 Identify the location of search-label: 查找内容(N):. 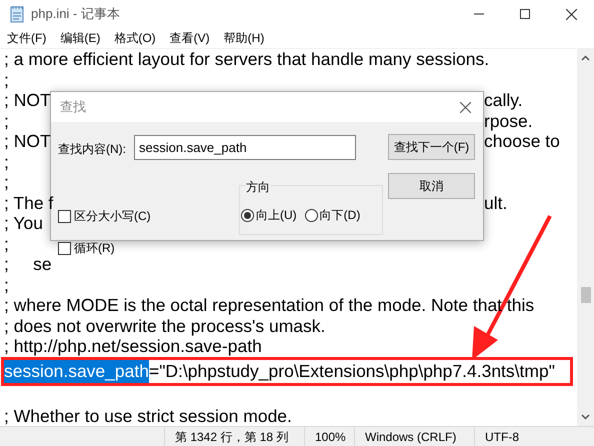
(92, 149).